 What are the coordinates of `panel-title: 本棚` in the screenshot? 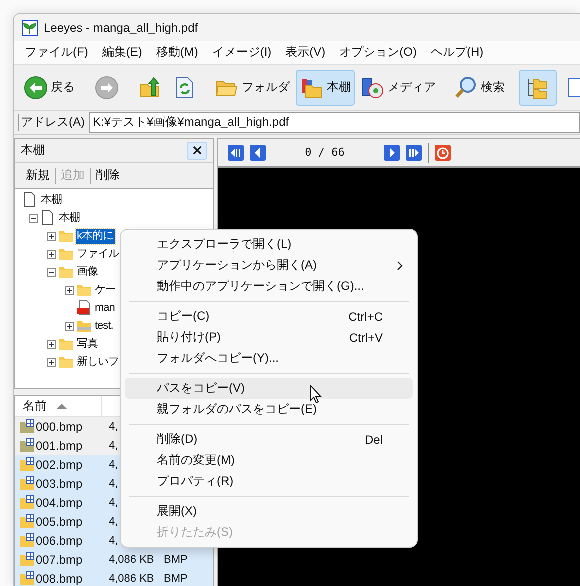 It's located at (33, 150).